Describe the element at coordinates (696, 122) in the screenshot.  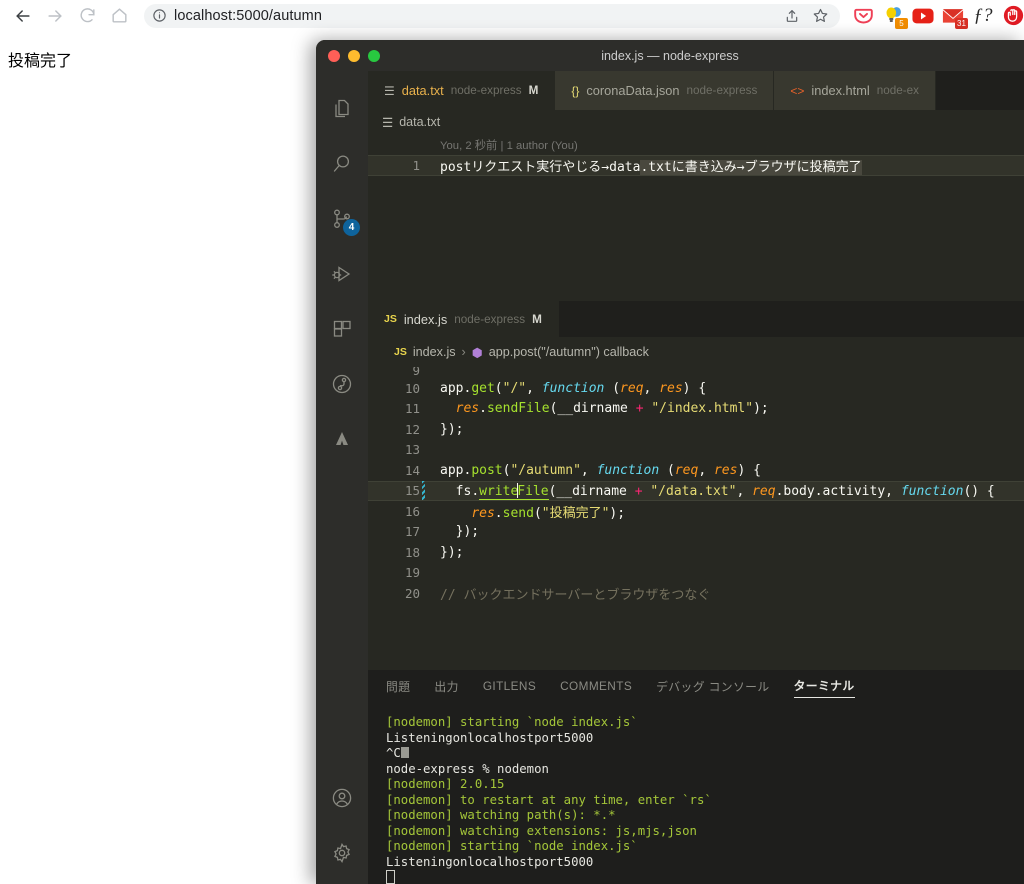
I see `breadcrumb-group1: ☰ data.txt` at that location.